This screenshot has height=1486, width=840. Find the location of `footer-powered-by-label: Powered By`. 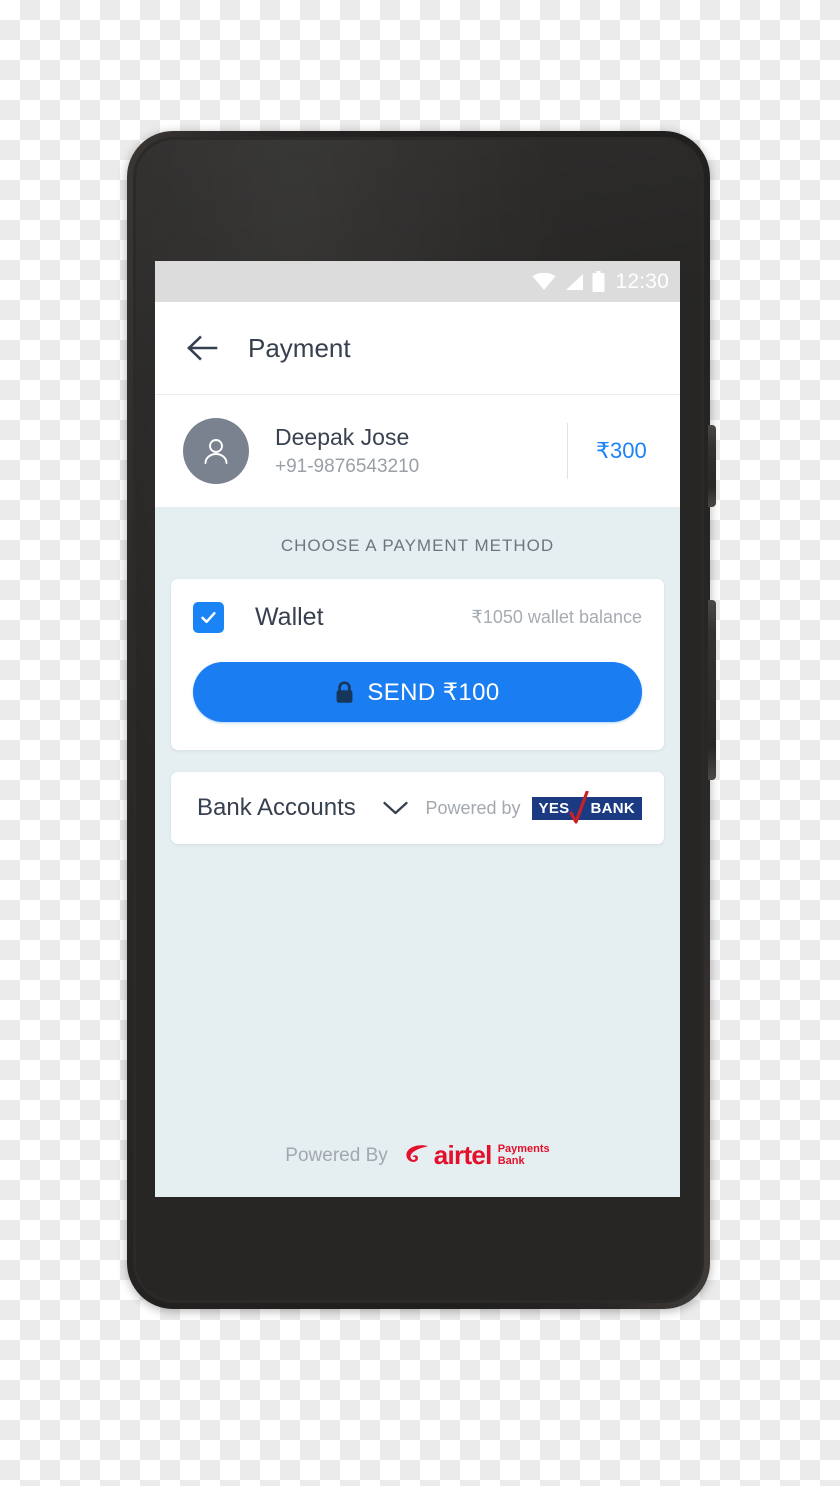

footer-powered-by-label: Powered By is located at coordinates (336, 1155).